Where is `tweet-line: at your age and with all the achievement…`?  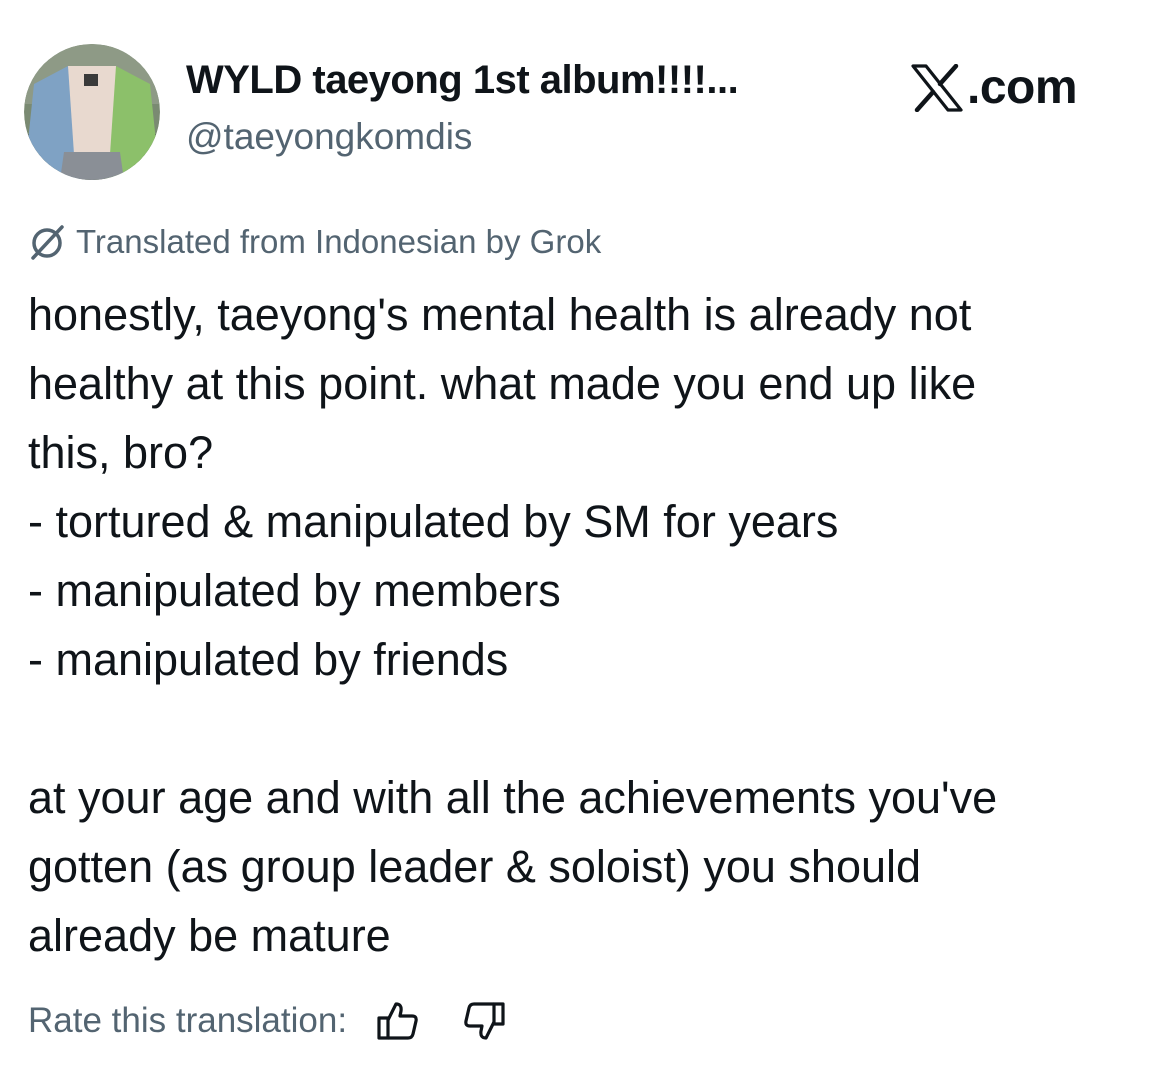
tweet-line: at your age and with all the achievement… is located at coordinates (513, 797).